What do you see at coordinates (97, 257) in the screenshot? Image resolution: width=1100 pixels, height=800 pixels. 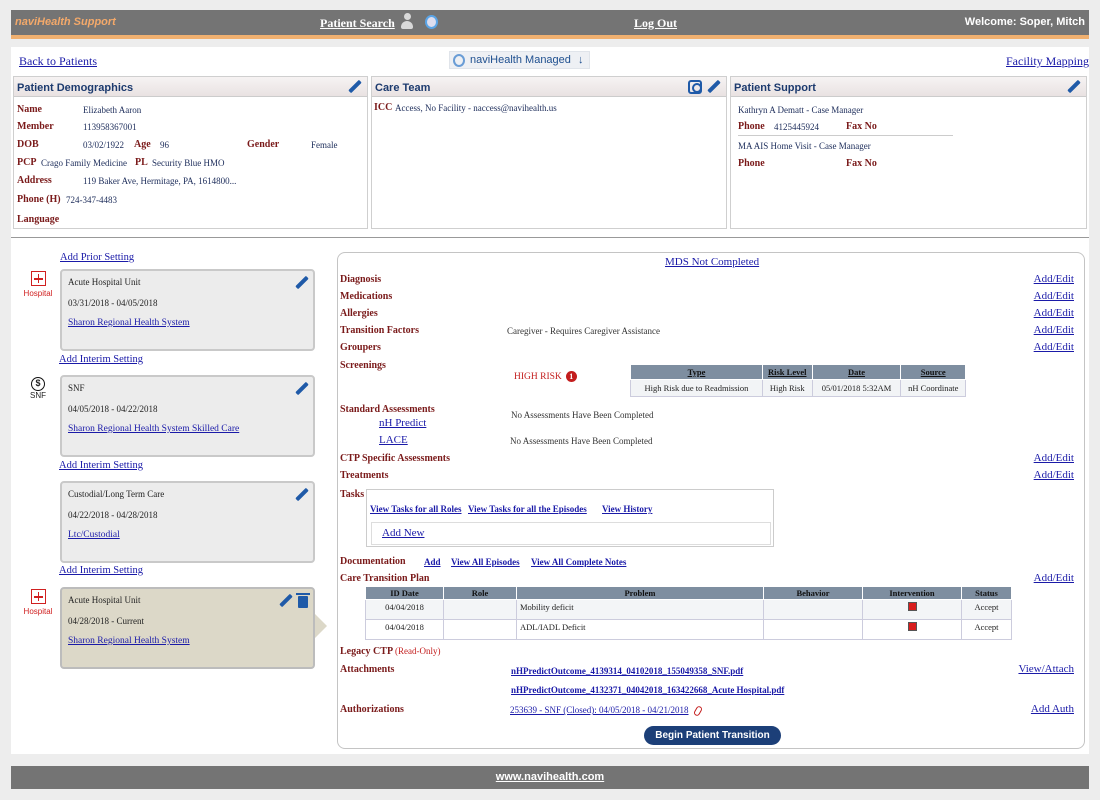 I see `add-prior-setting-link: Add Prior Setting` at bounding box center [97, 257].